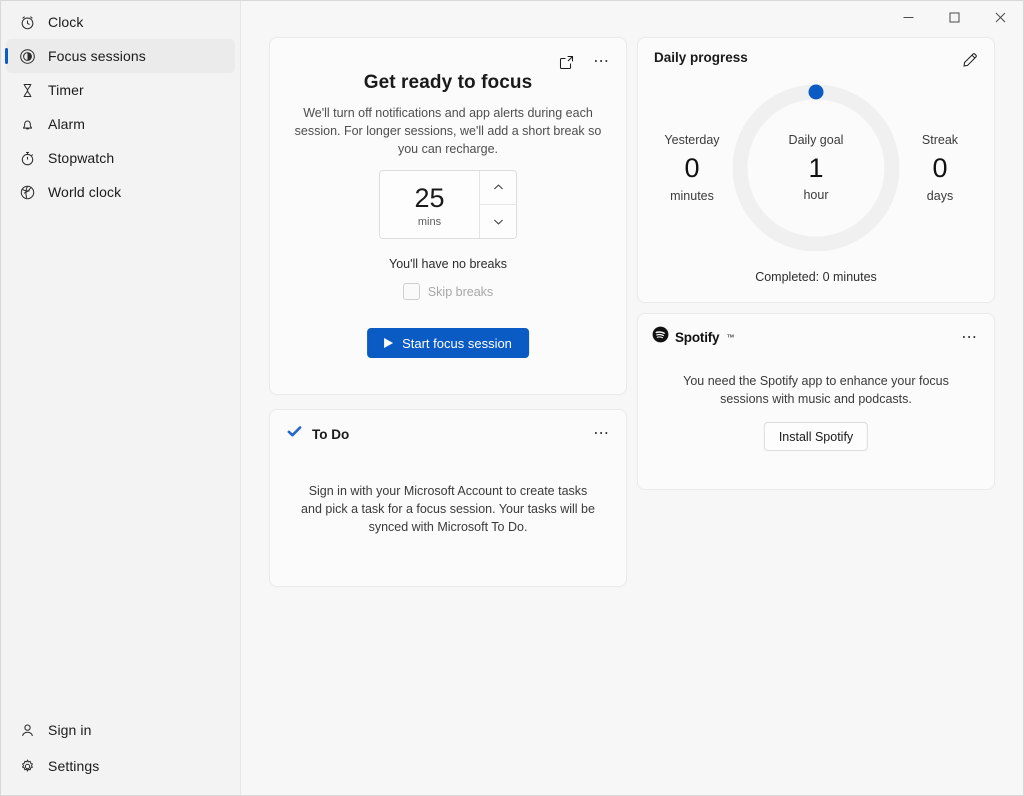  I want to click on focus-more-dots: ⋯, so click(602, 62).